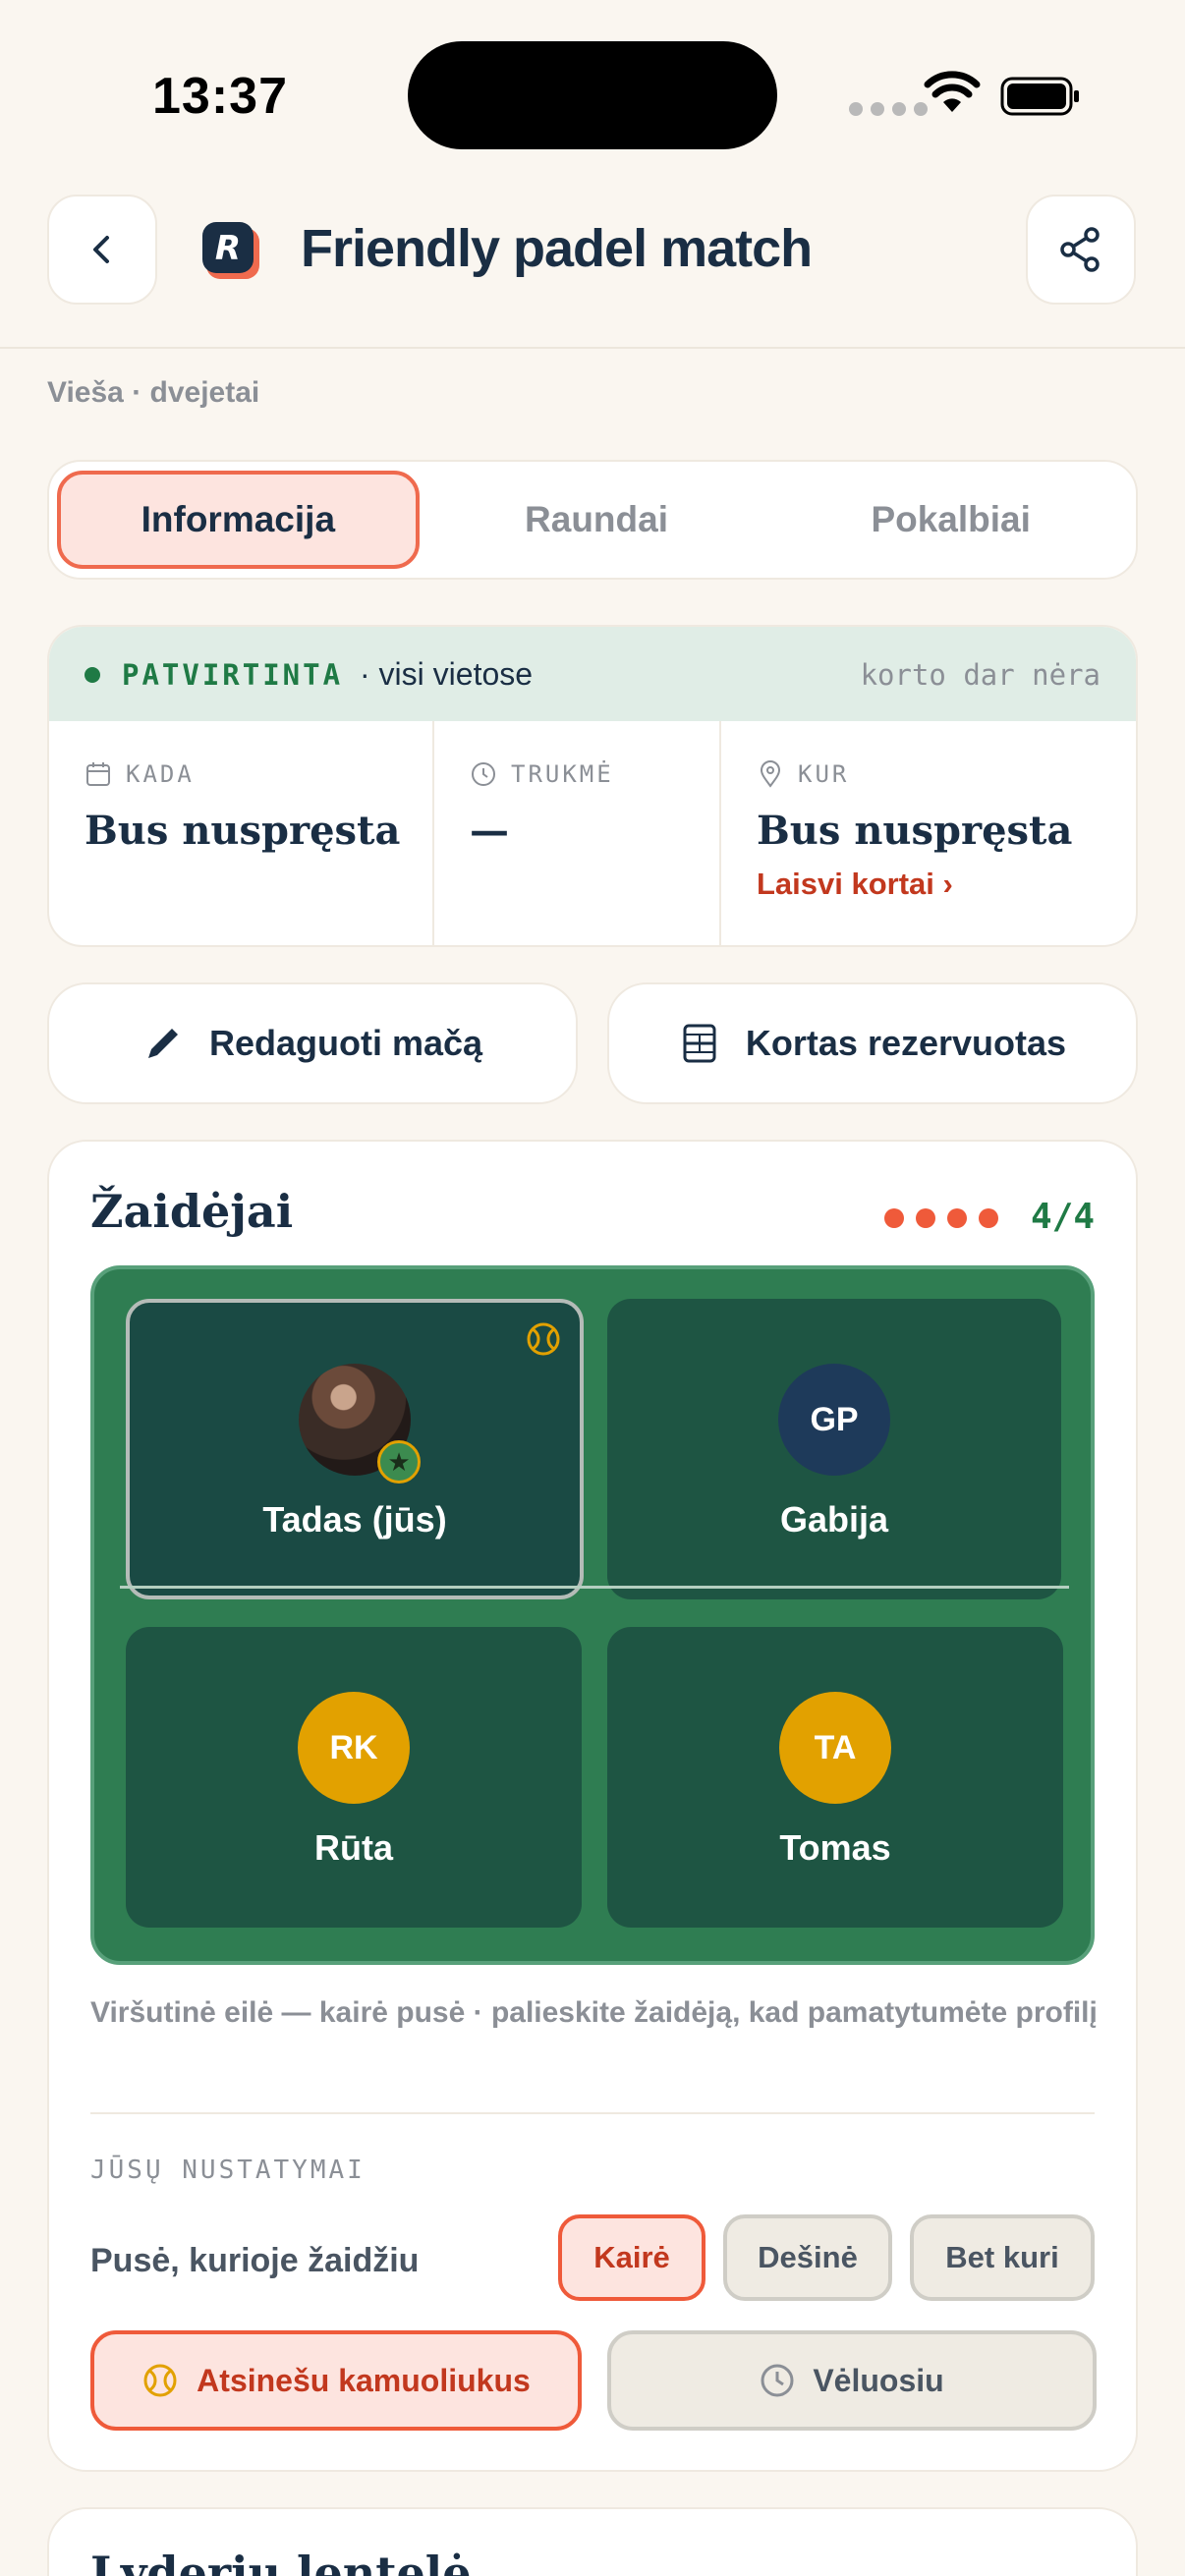 This screenshot has width=1185, height=2576. What do you see at coordinates (835, 1847) in the screenshot?
I see `player-name: Tomas` at bounding box center [835, 1847].